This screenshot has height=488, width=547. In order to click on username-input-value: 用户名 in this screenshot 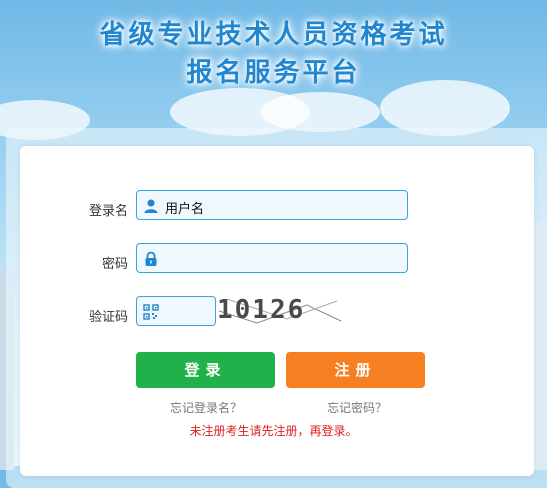, I will do `click(185, 209)`.